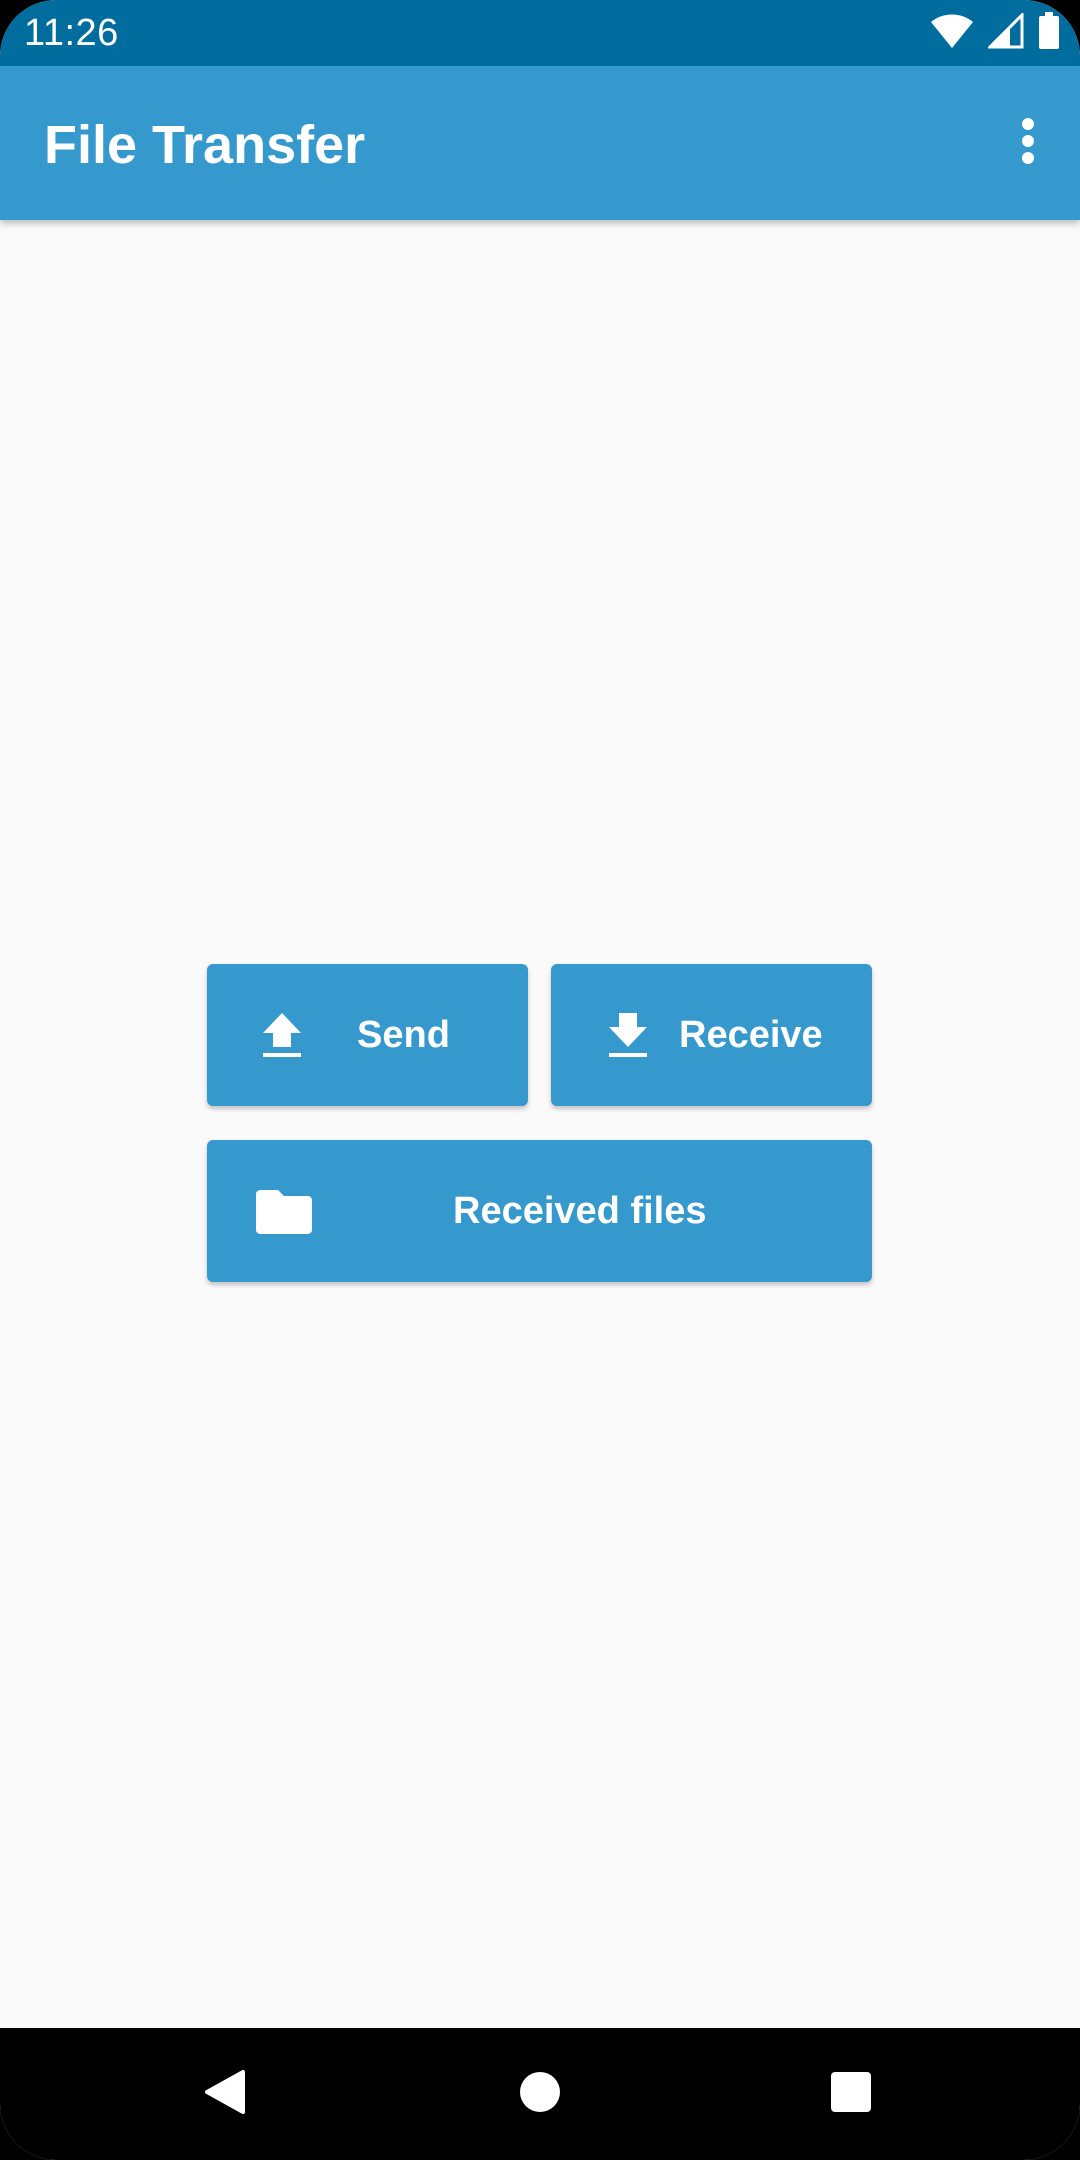 The height and width of the screenshot is (2160, 1080). Describe the element at coordinates (282, 1035) in the screenshot. I see `upload-icon` at that location.